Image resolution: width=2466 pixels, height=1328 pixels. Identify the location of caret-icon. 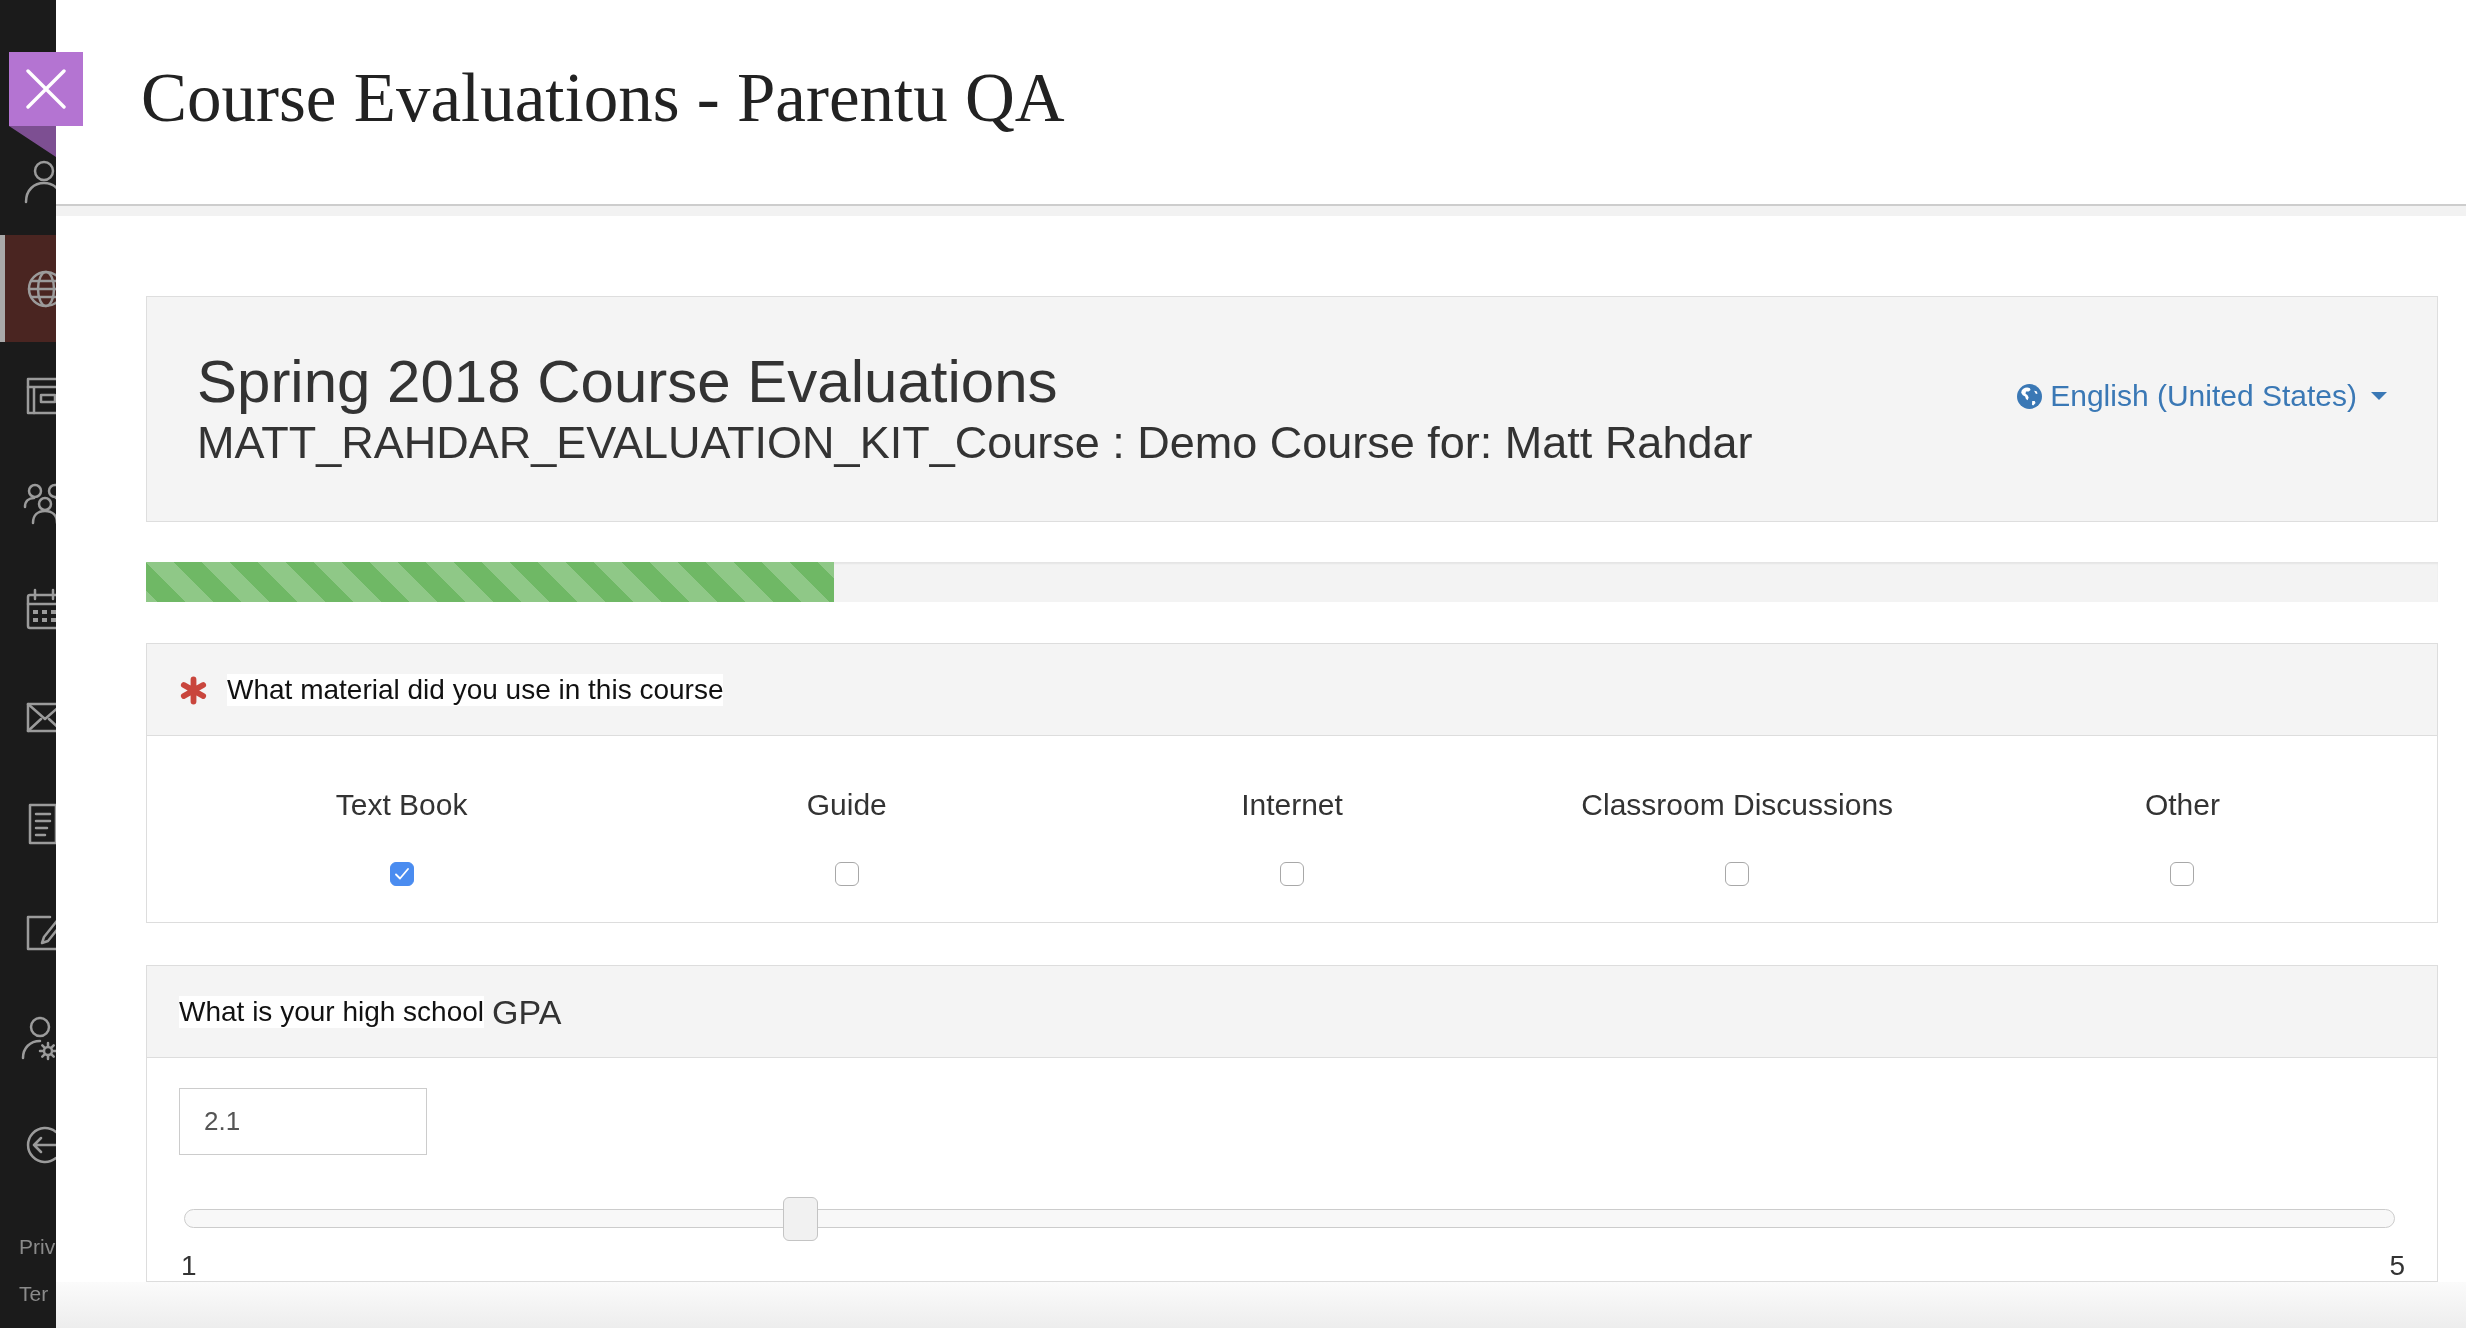
(2379, 396).